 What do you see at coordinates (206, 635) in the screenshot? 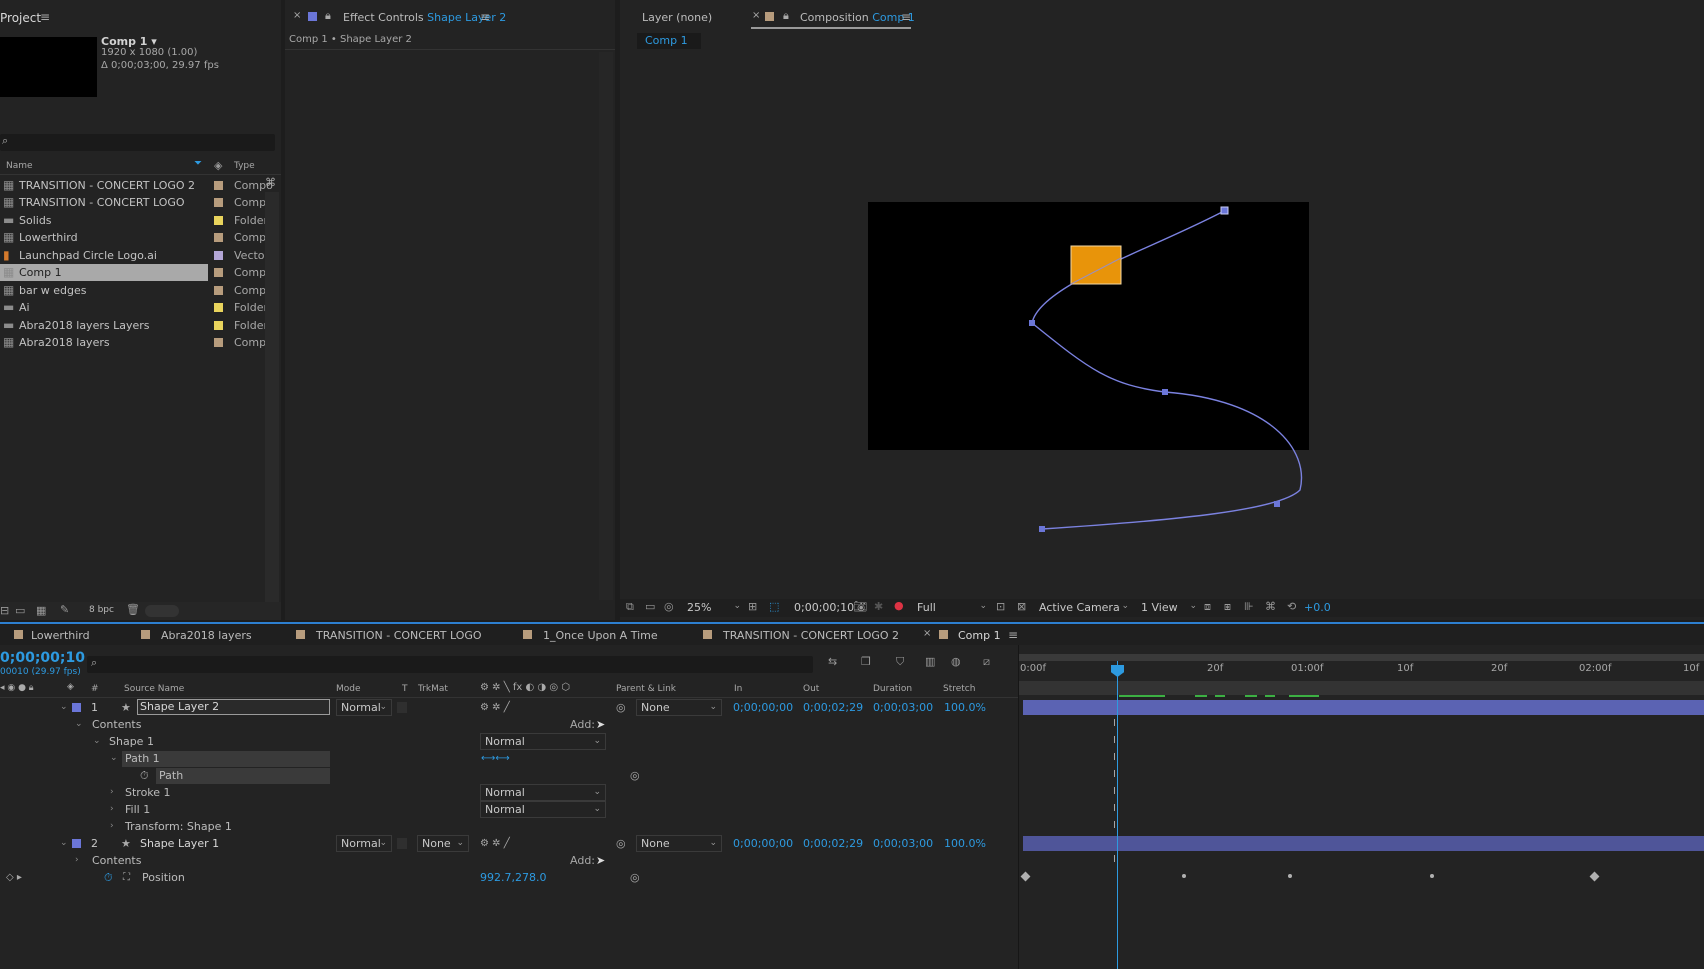
I see `tab-abra2018-layers: Abra2018 layers` at bounding box center [206, 635].